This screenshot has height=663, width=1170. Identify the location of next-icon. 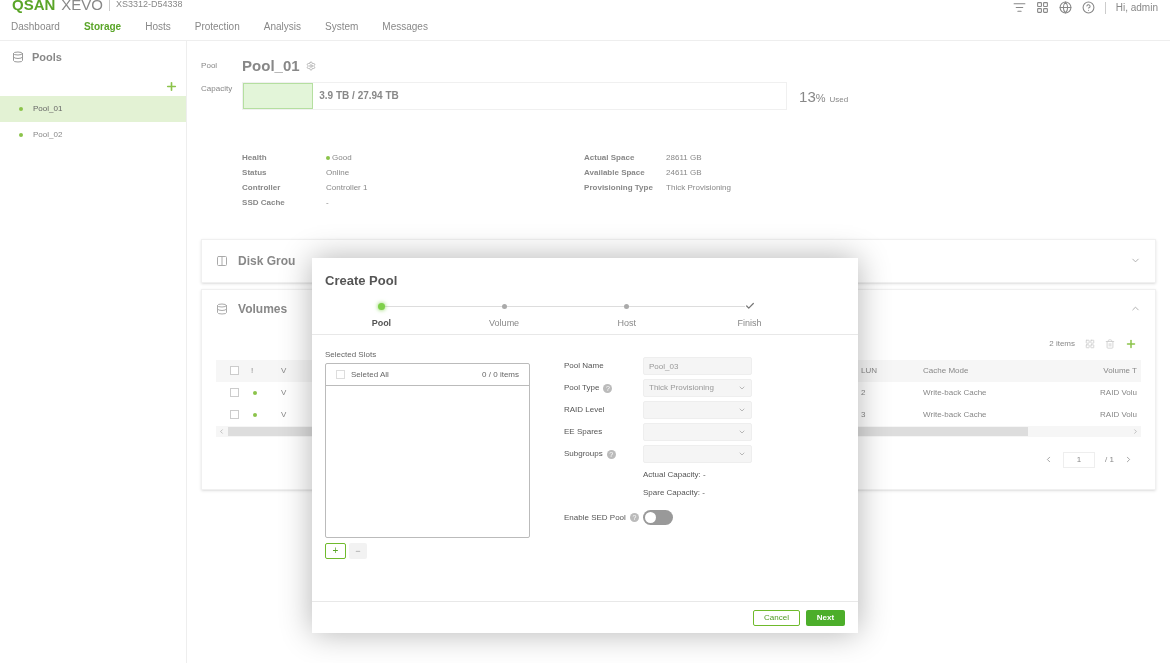
(1128, 459).